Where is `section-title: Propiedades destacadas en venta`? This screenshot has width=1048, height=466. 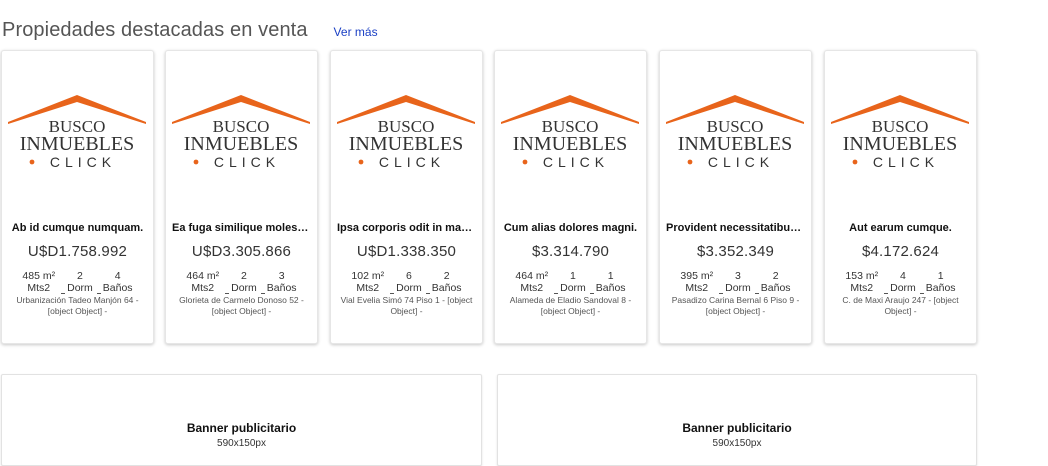 section-title: Propiedades destacadas en venta is located at coordinates (155, 30).